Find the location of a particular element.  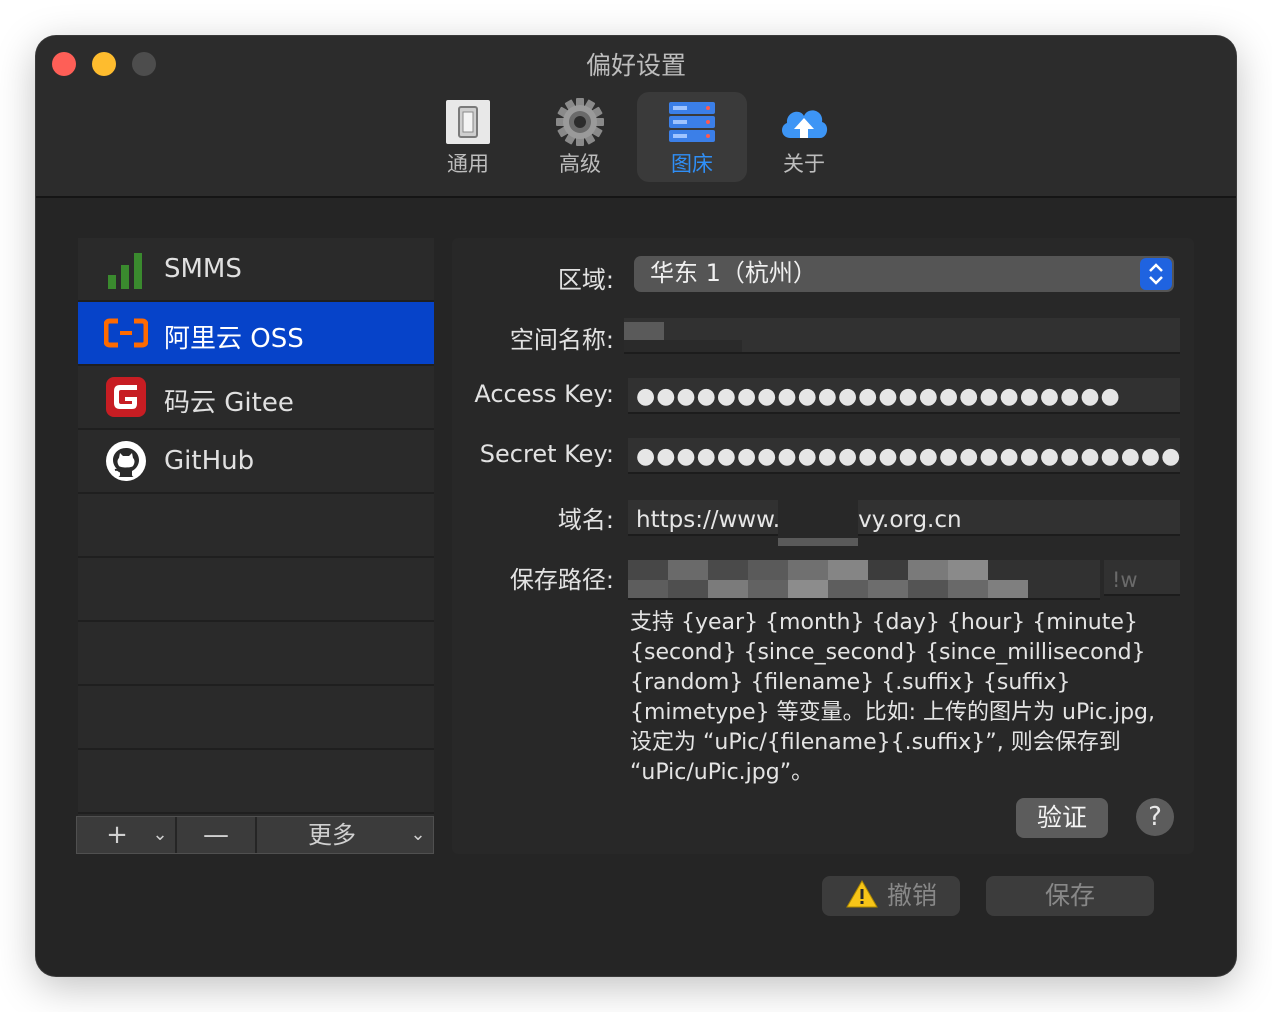

sidebar-item-aliyun-oss: 阿里云 OSS is located at coordinates (256, 334).